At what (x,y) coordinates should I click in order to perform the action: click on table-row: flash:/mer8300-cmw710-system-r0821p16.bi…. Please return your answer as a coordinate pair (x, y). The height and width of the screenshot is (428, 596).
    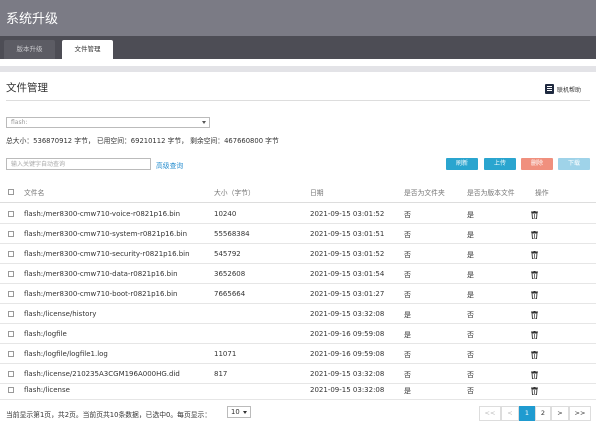
    Looking at the image, I should click on (298, 234).